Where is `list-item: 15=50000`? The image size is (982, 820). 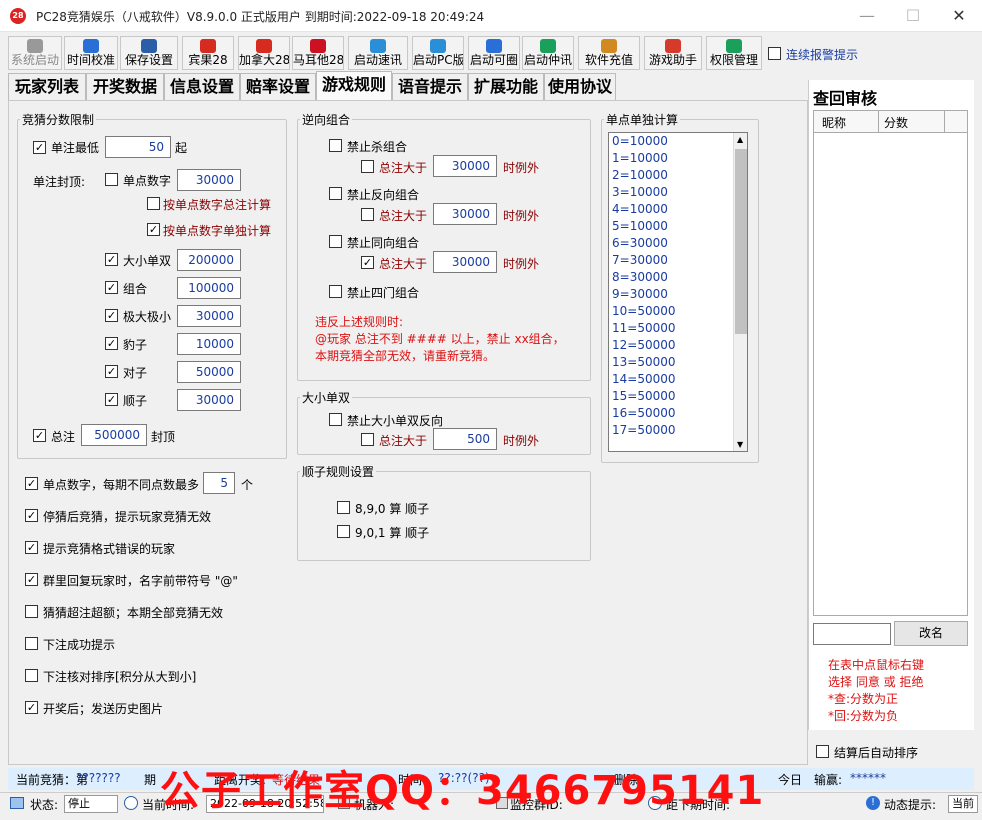 list-item: 15=50000 is located at coordinates (678, 396).